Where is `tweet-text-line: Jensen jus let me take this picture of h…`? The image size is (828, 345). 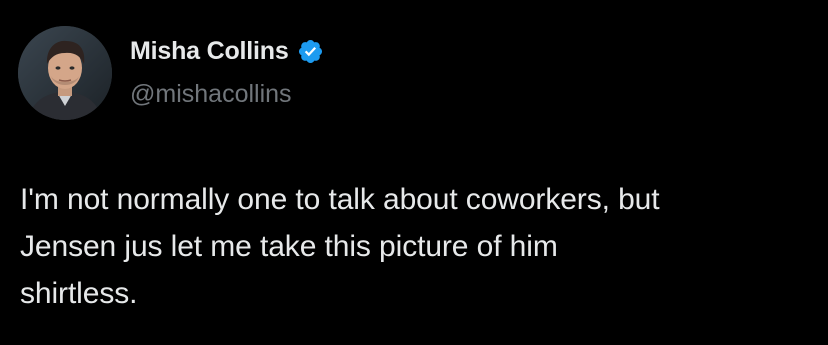 tweet-text-line: Jensen jus let me take this picture of h… is located at coordinates (289, 246).